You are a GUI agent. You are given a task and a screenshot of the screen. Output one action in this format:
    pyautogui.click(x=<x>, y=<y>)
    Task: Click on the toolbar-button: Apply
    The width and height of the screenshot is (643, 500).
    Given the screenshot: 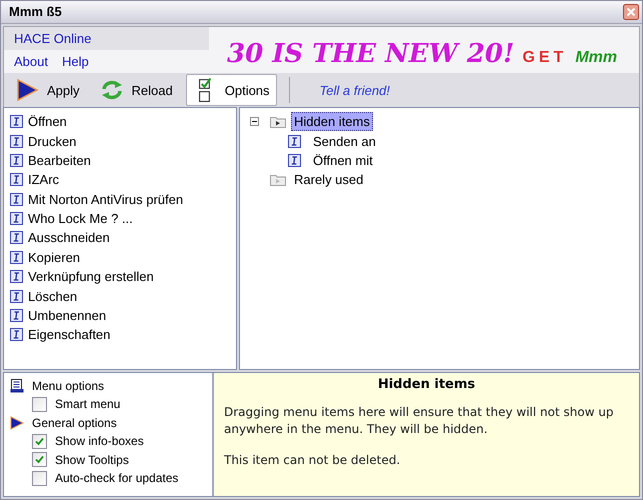 What is the action you would take?
    pyautogui.click(x=47, y=90)
    